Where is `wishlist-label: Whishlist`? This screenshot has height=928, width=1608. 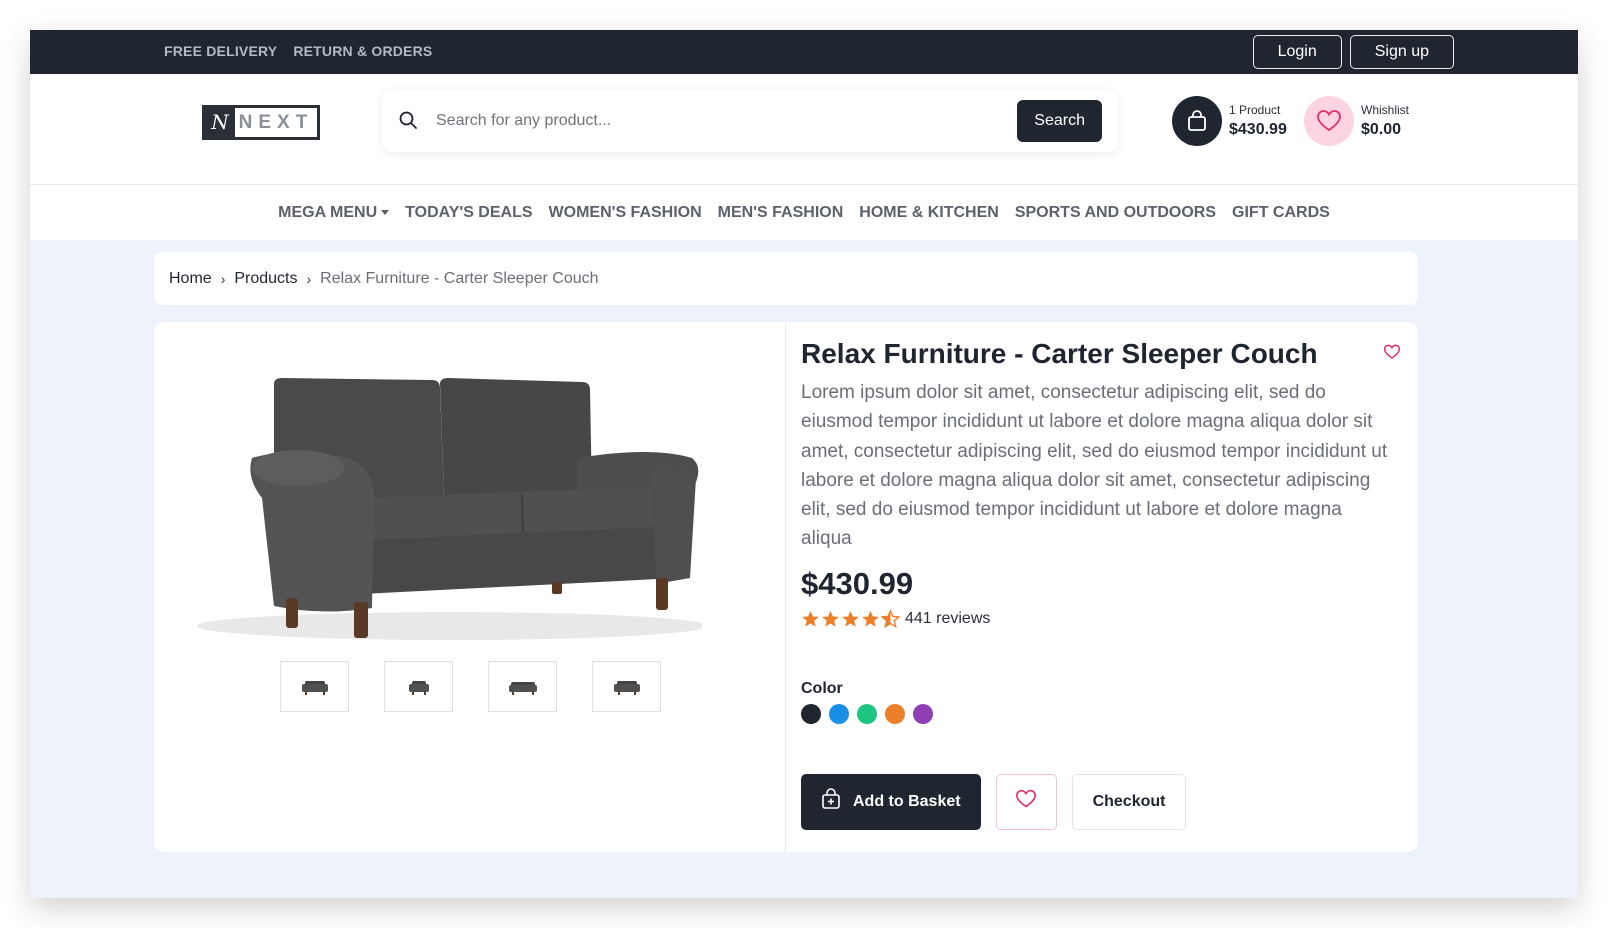 wishlist-label: Whishlist is located at coordinates (1385, 110).